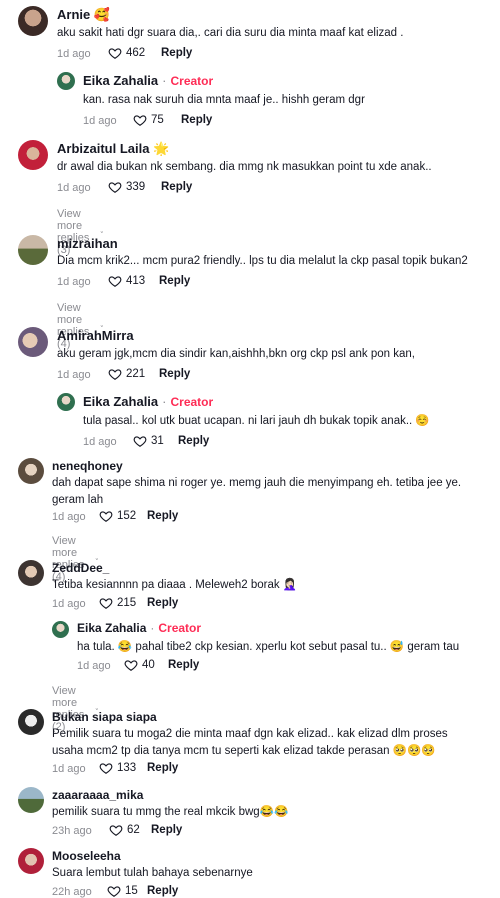 This screenshot has width=500, height=898. I want to click on timestamp: 23h ago, so click(72, 831).